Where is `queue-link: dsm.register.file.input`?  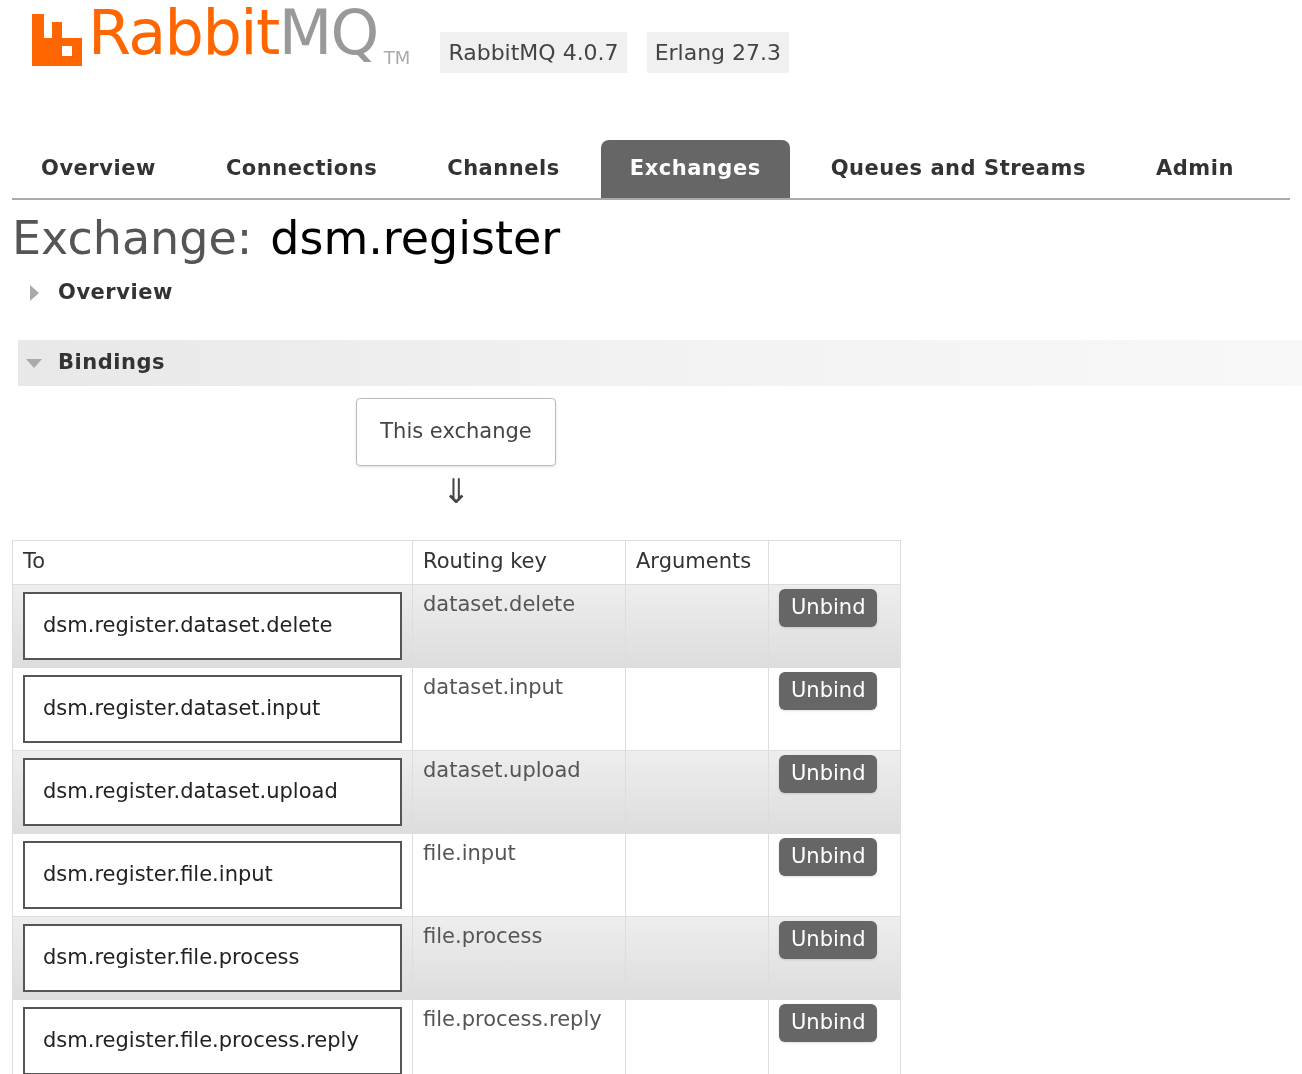
queue-link: dsm.register.file.input is located at coordinates (212, 874).